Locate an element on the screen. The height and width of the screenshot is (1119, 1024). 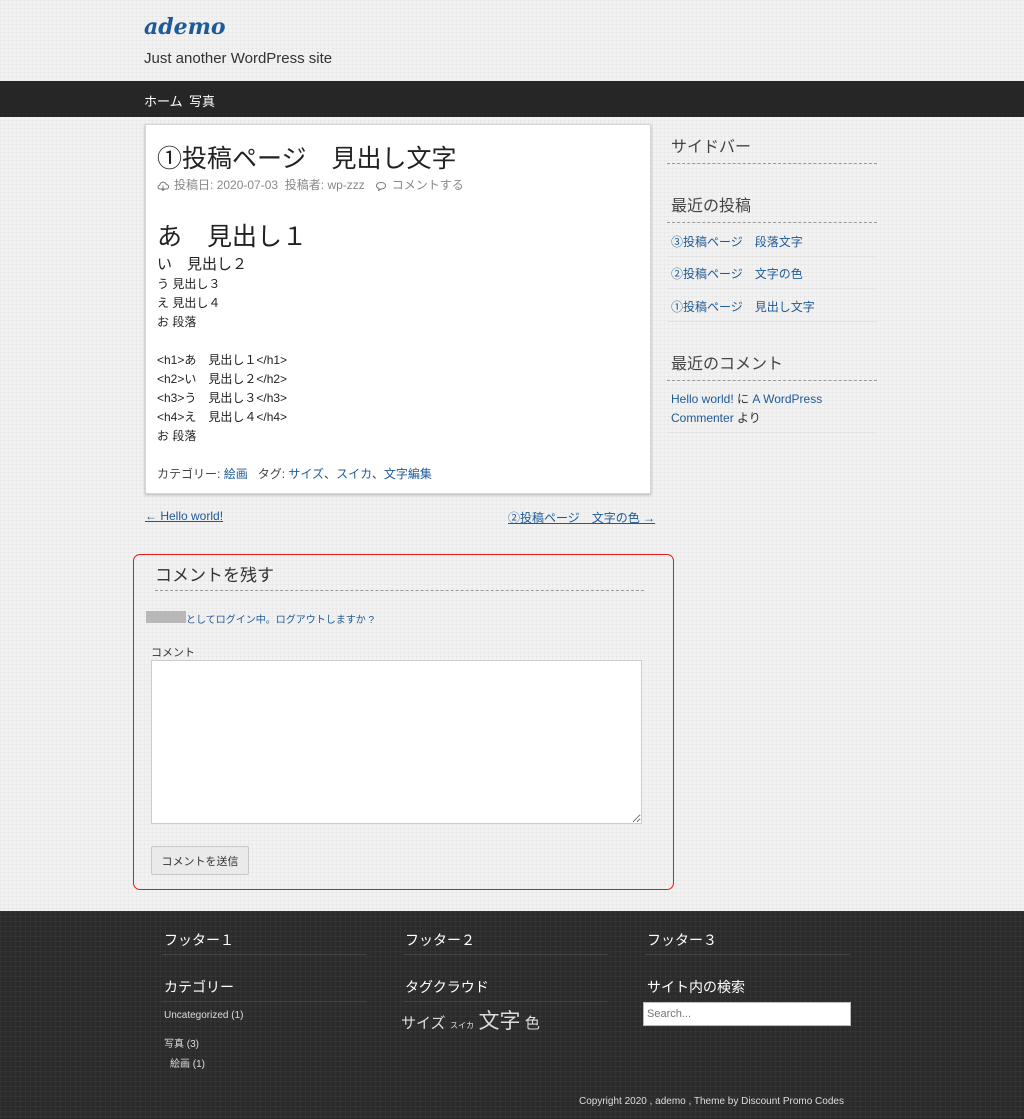
submit-comment-button: コメントを送信 is located at coordinates (200, 860).